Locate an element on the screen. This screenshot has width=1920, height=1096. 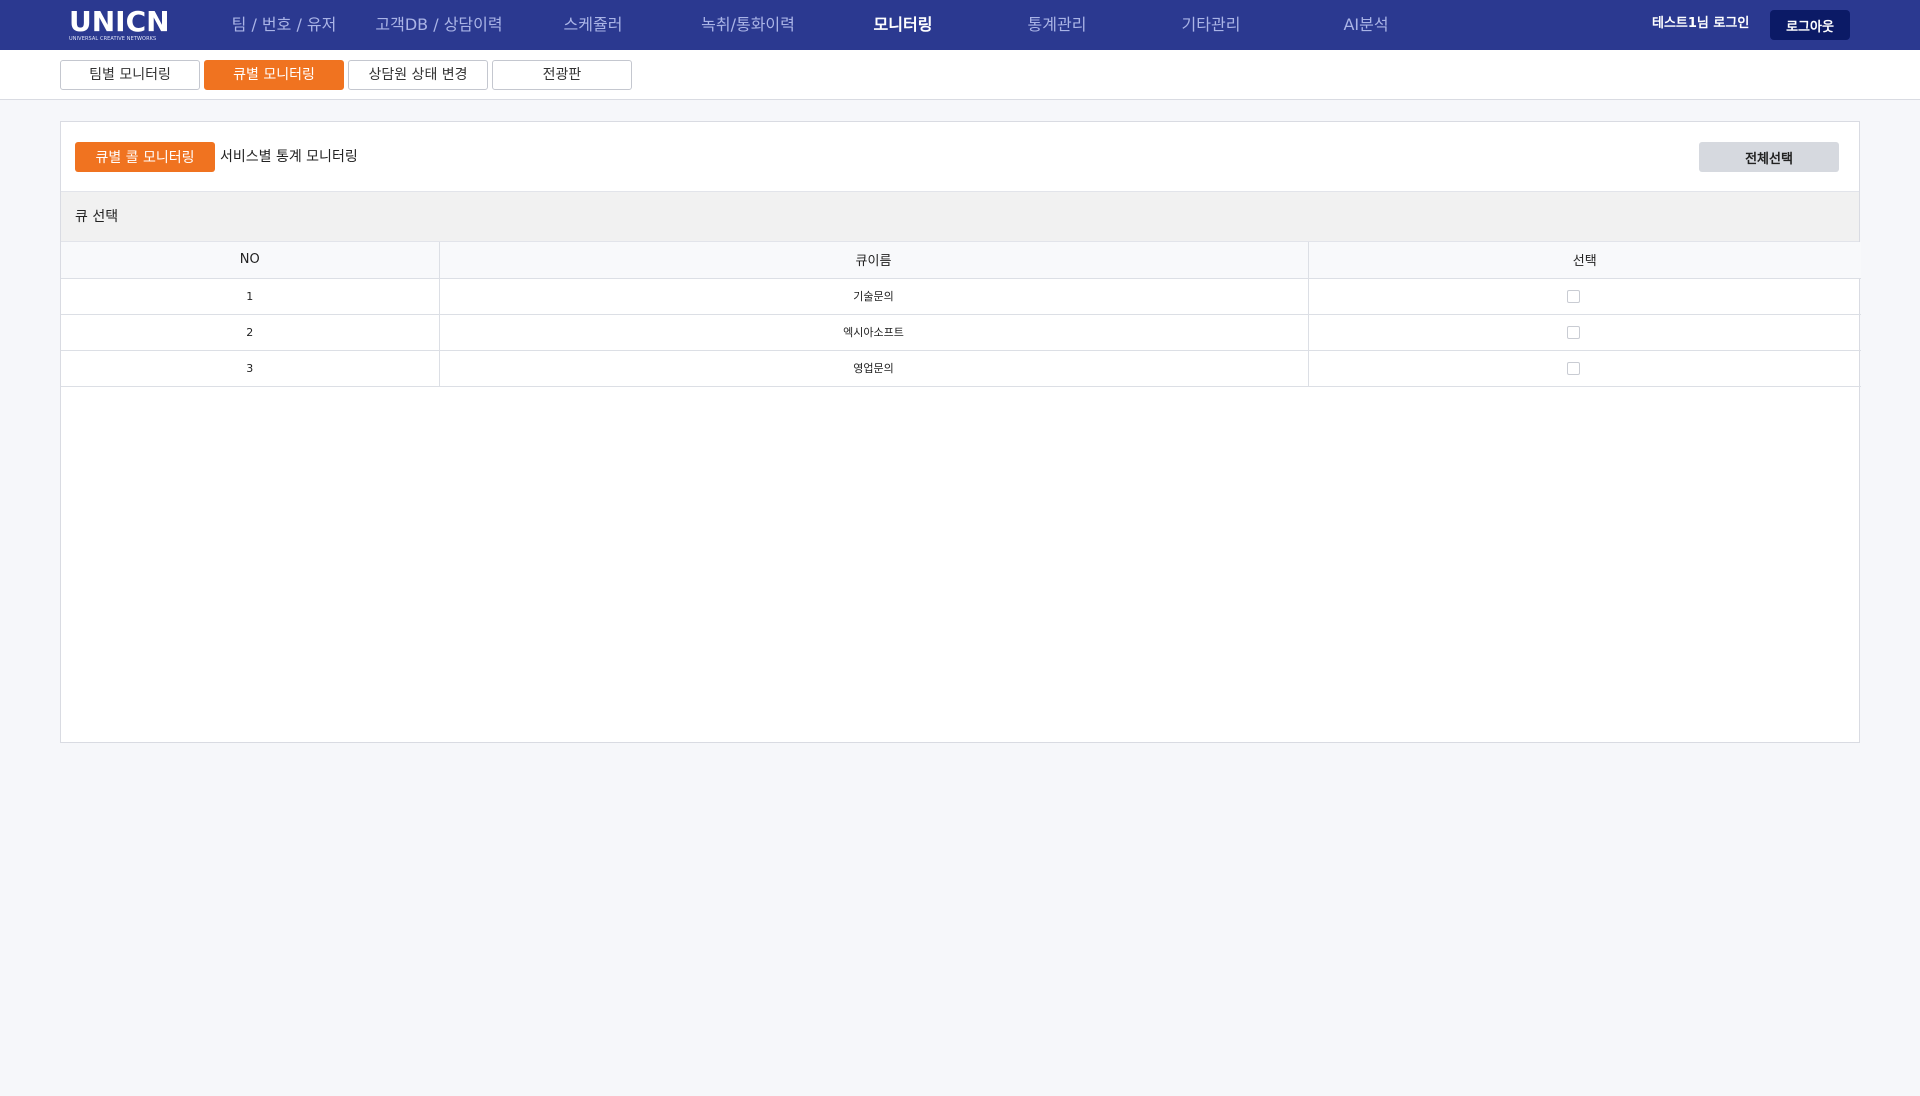
column-header-select: 선택 is located at coordinates (1584, 260).